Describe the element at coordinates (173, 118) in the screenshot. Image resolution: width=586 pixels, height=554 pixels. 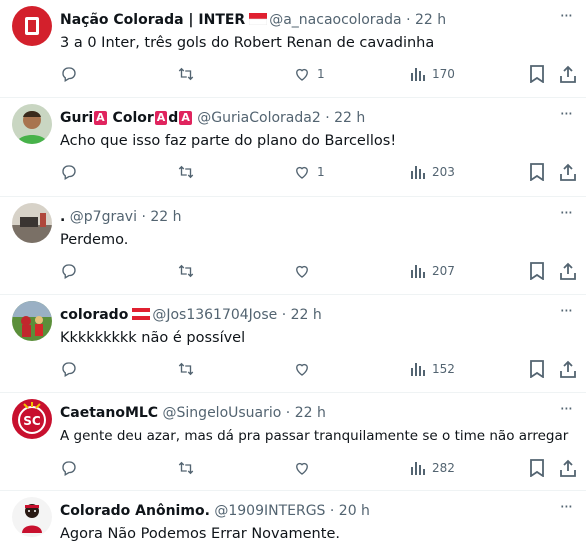
I see `name-part: d` at that location.